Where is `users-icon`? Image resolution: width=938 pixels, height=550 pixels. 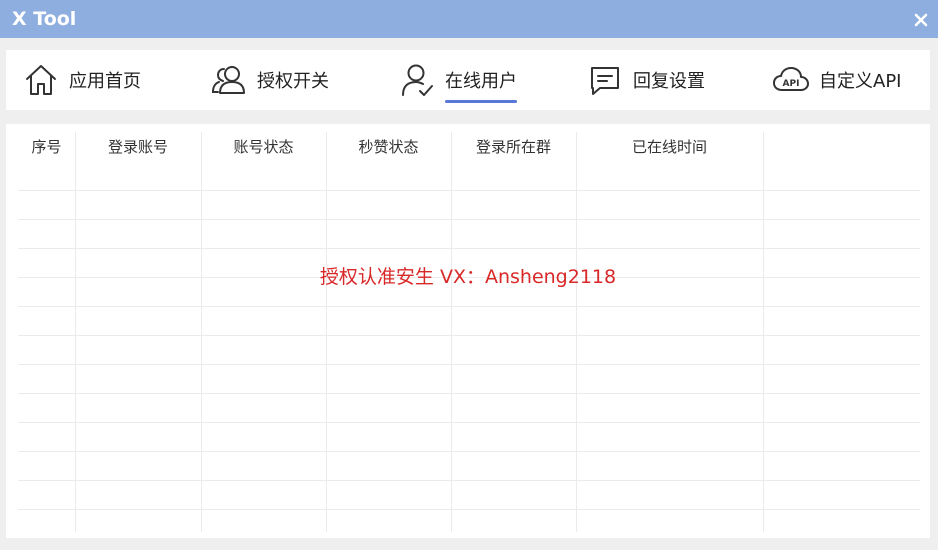 users-icon is located at coordinates (228, 80).